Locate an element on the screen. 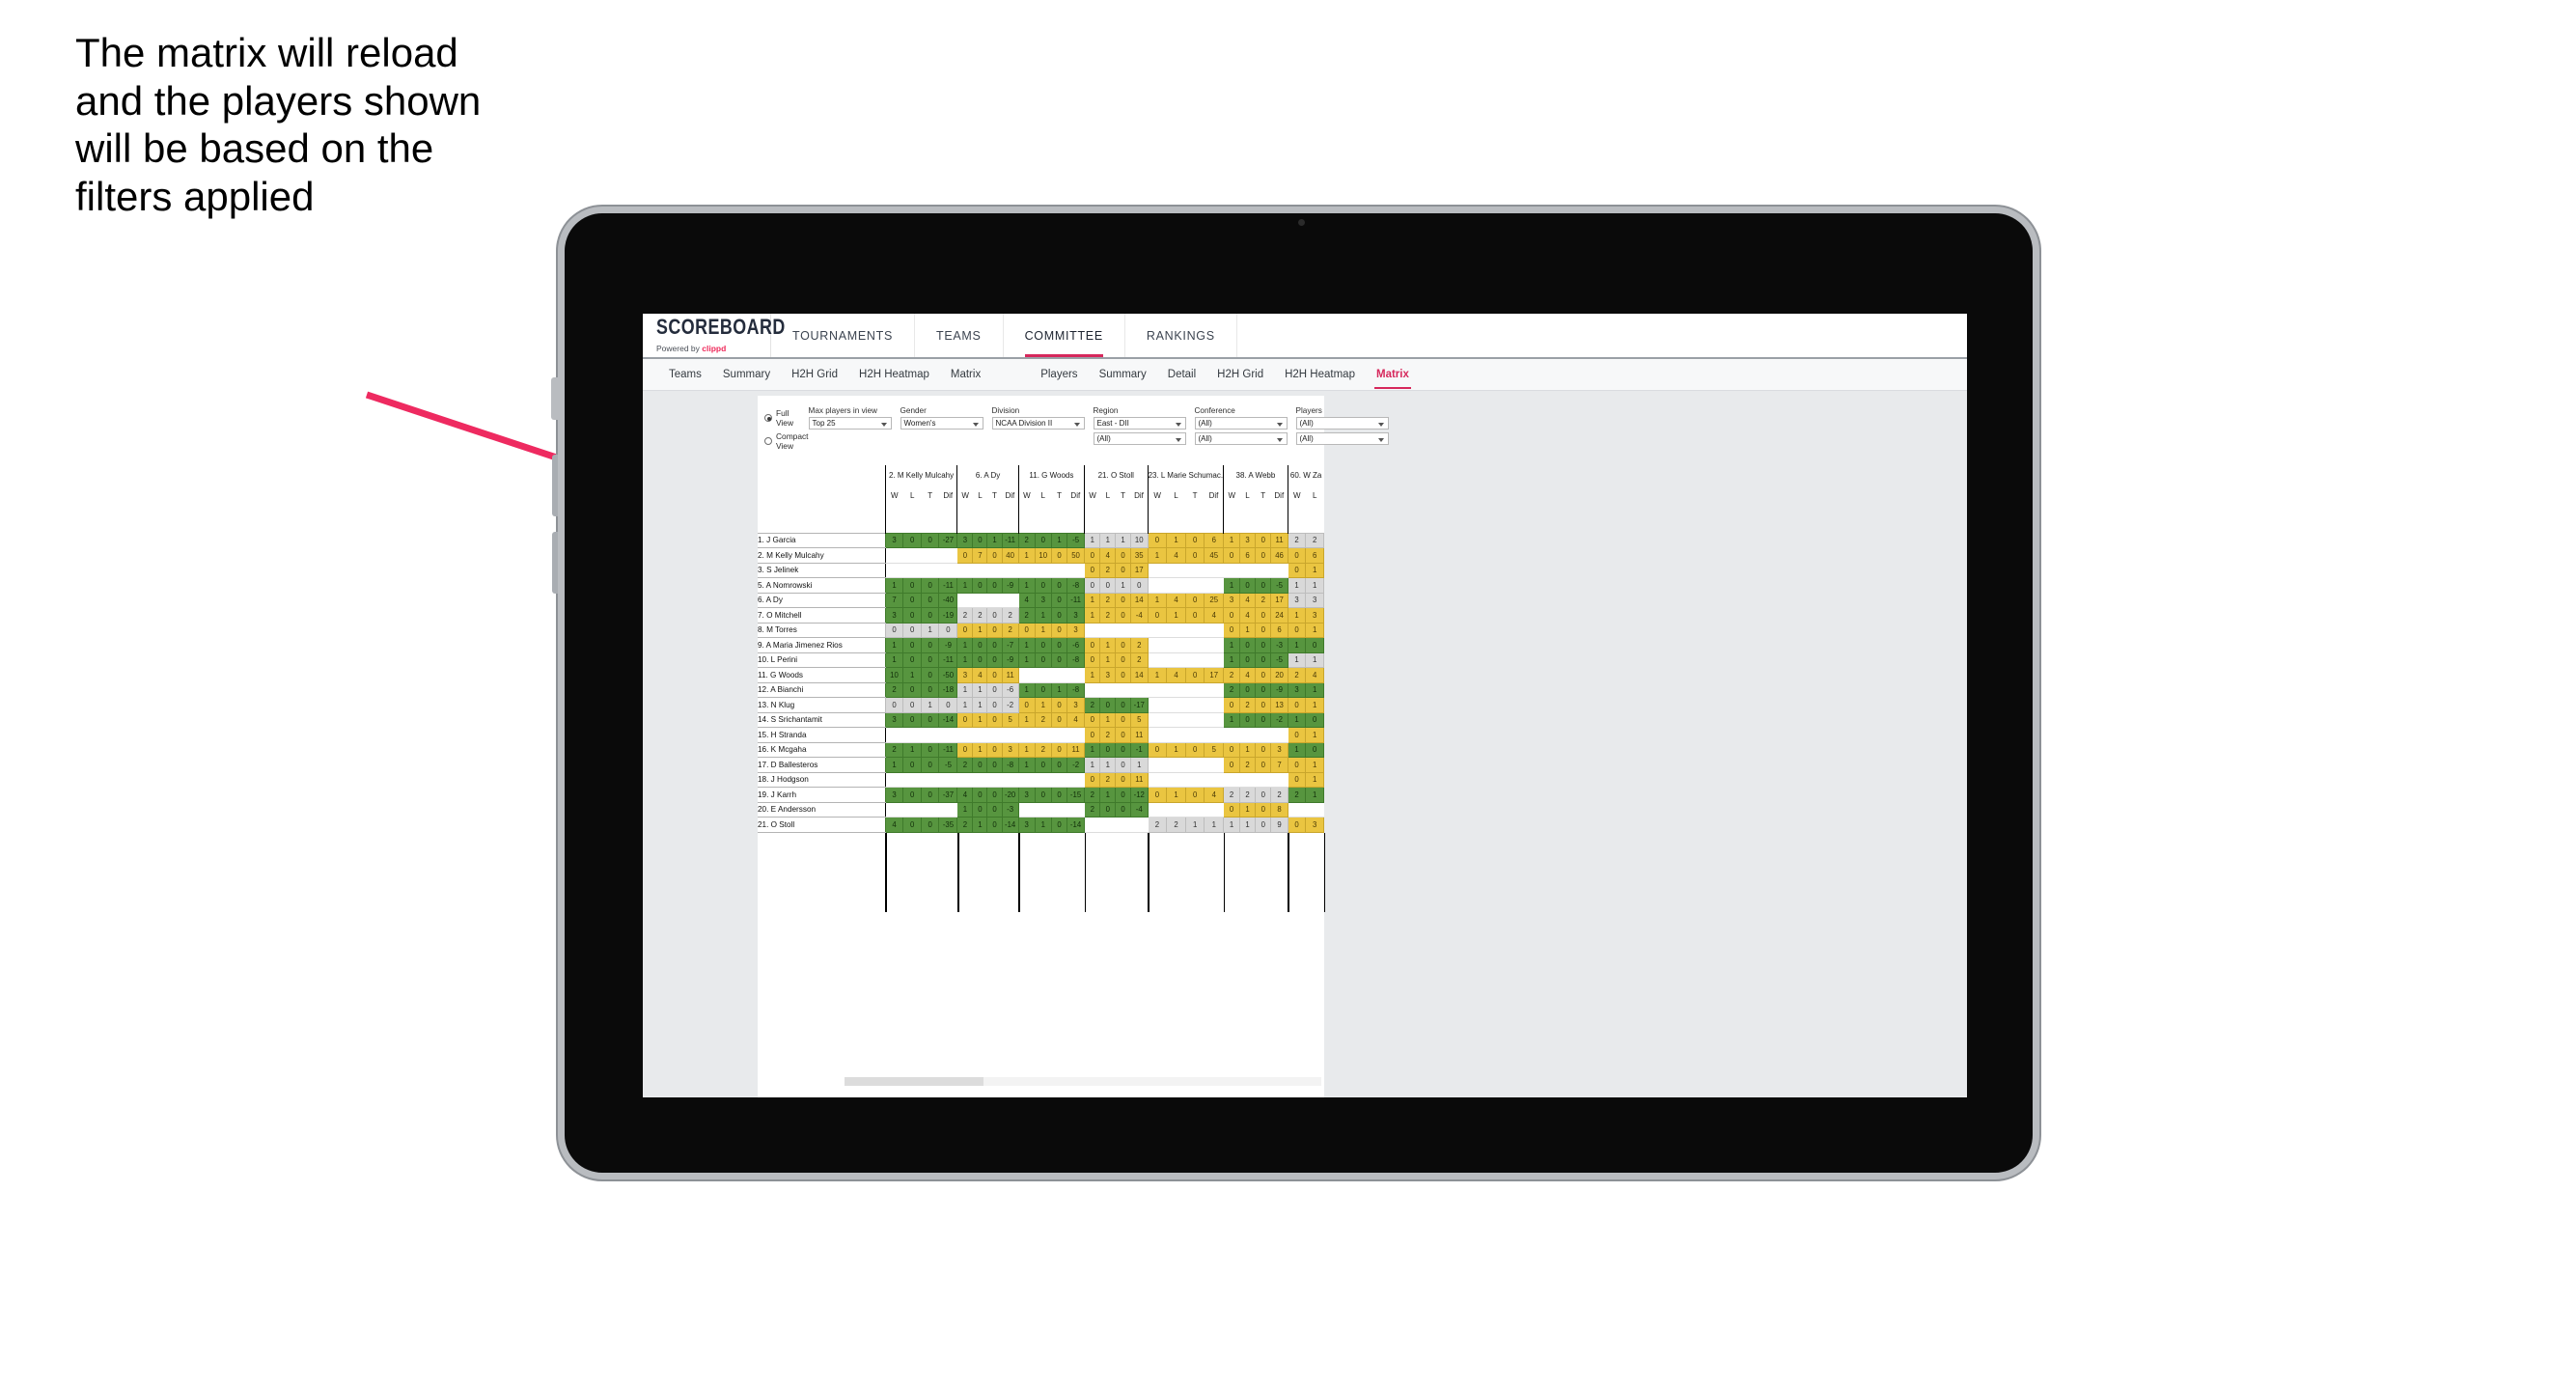  subtab-teams: Teams is located at coordinates (685, 374).